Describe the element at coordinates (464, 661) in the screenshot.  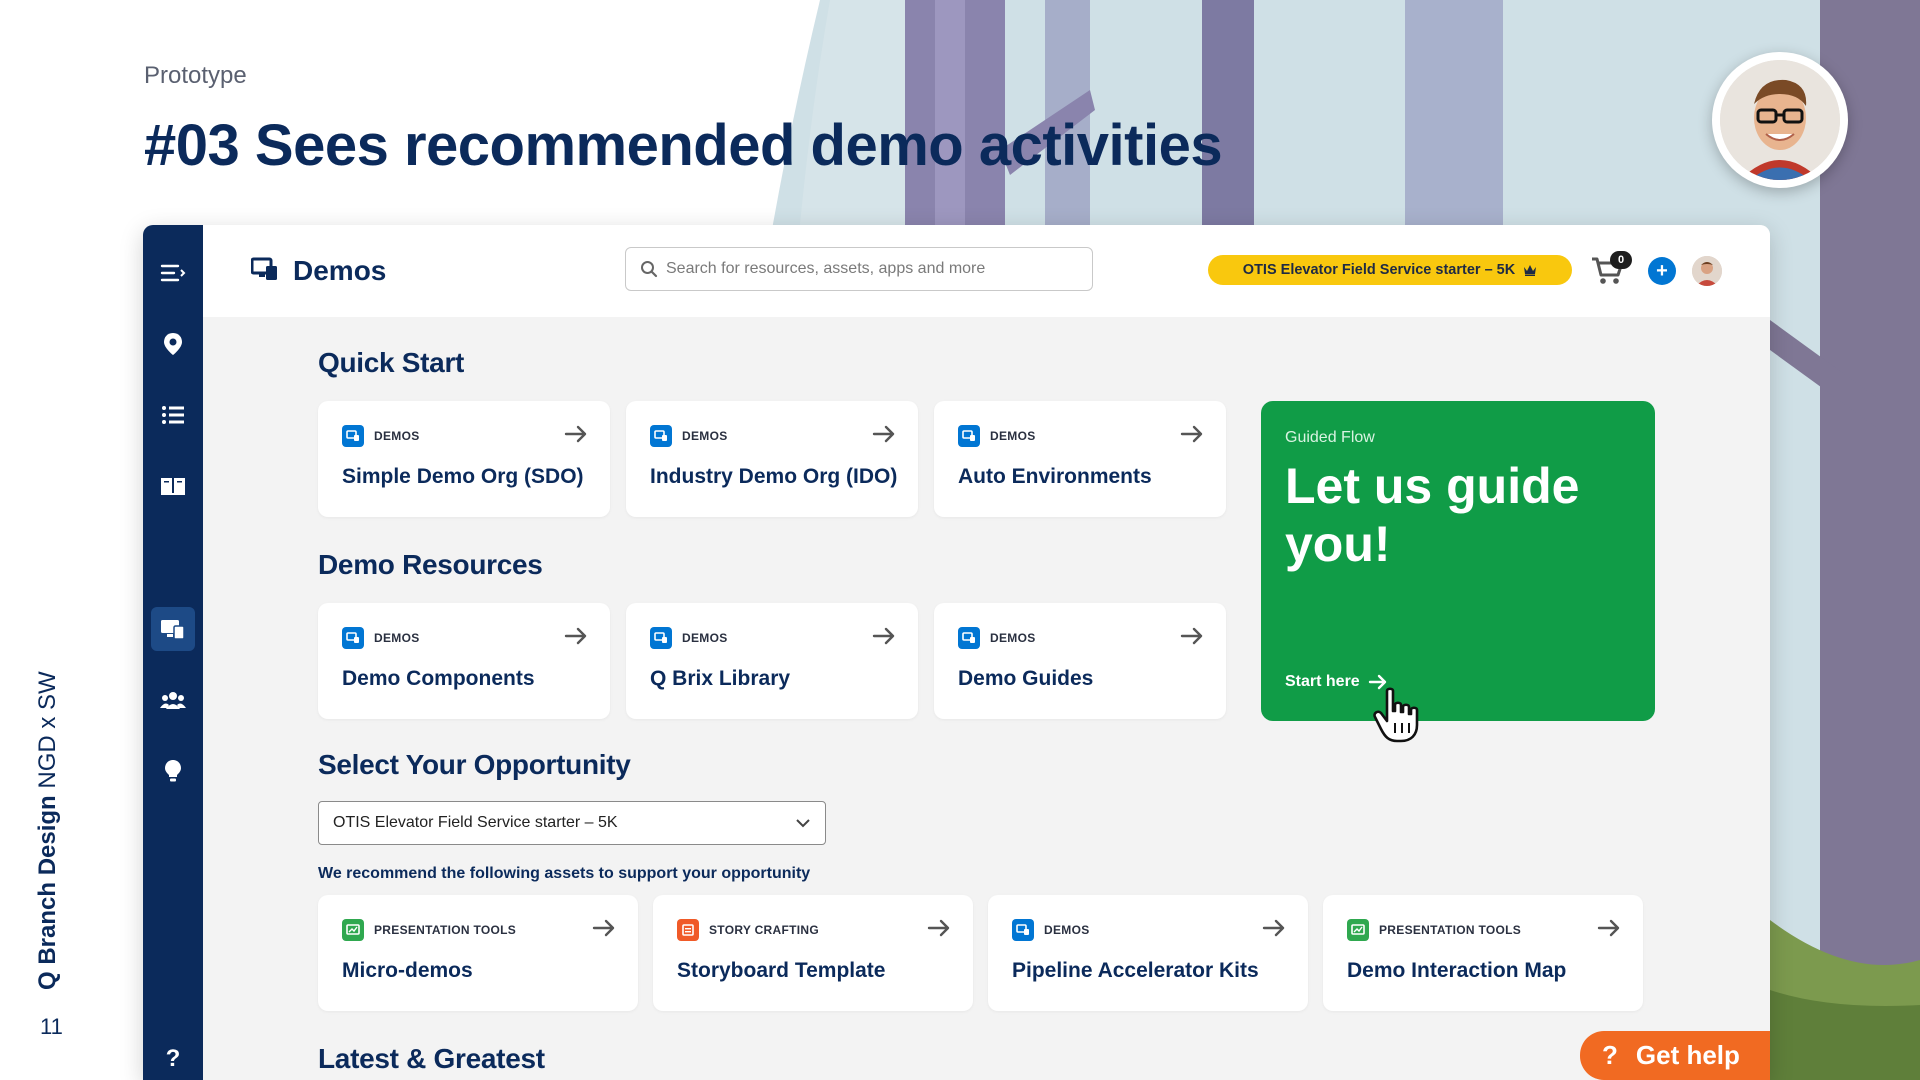
I see `asset-card: DEMOS Demo Components` at that location.